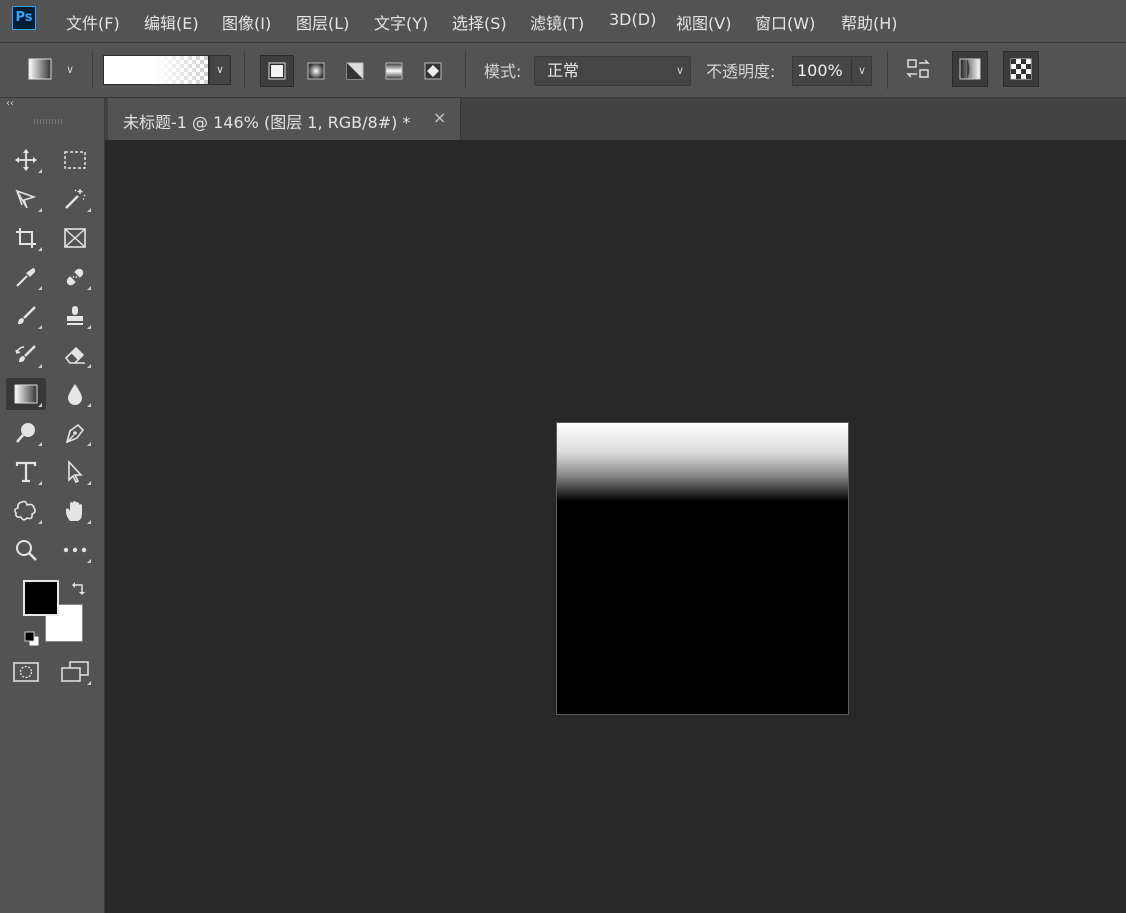 The image size is (1126, 913). What do you see at coordinates (741, 71) in the screenshot?
I see `opacity-label: 不透明度:` at bounding box center [741, 71].